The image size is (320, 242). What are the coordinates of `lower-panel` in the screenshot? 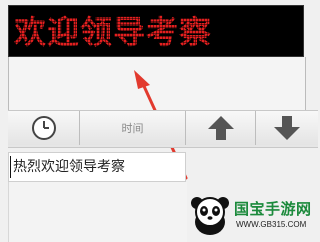 It's located at (97, 212).